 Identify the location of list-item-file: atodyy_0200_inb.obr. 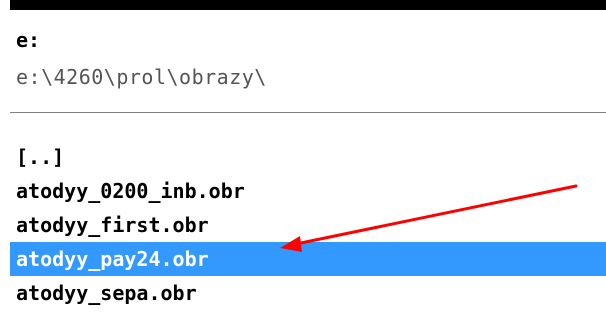
(308, 191).